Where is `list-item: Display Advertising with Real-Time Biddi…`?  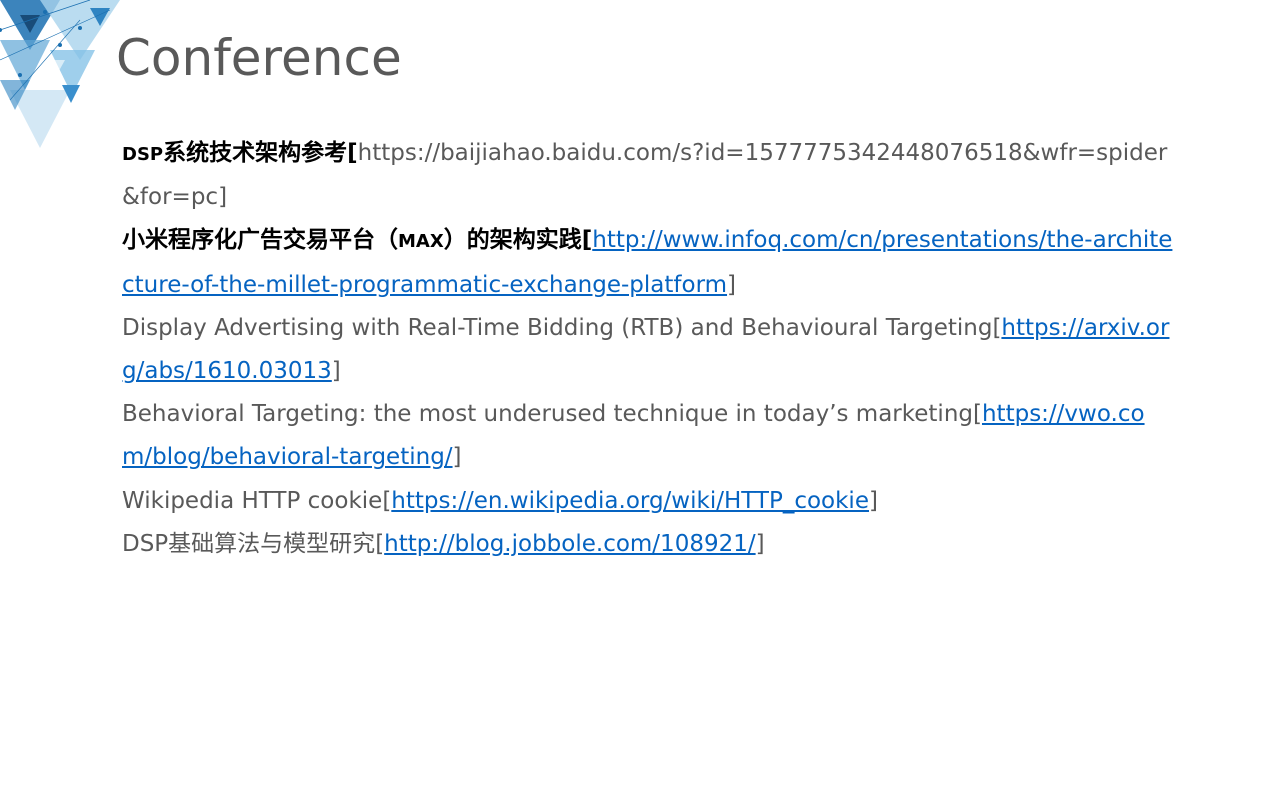 list-item: Display Advertising with Real-Time Biddi… is located at coordinates (648, 350).